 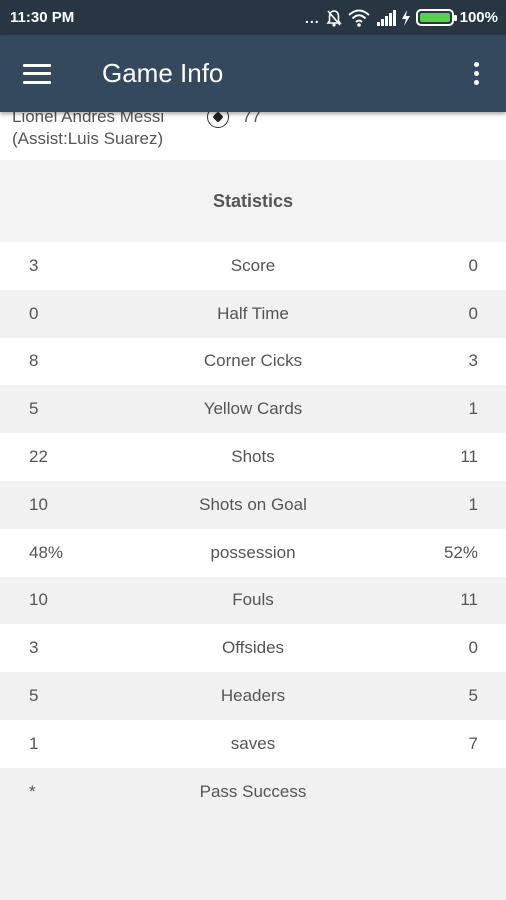 What do you see at coordinates (334, 18) in the screenshot?
I see `mute-icon` at bounding box center [334, 18].